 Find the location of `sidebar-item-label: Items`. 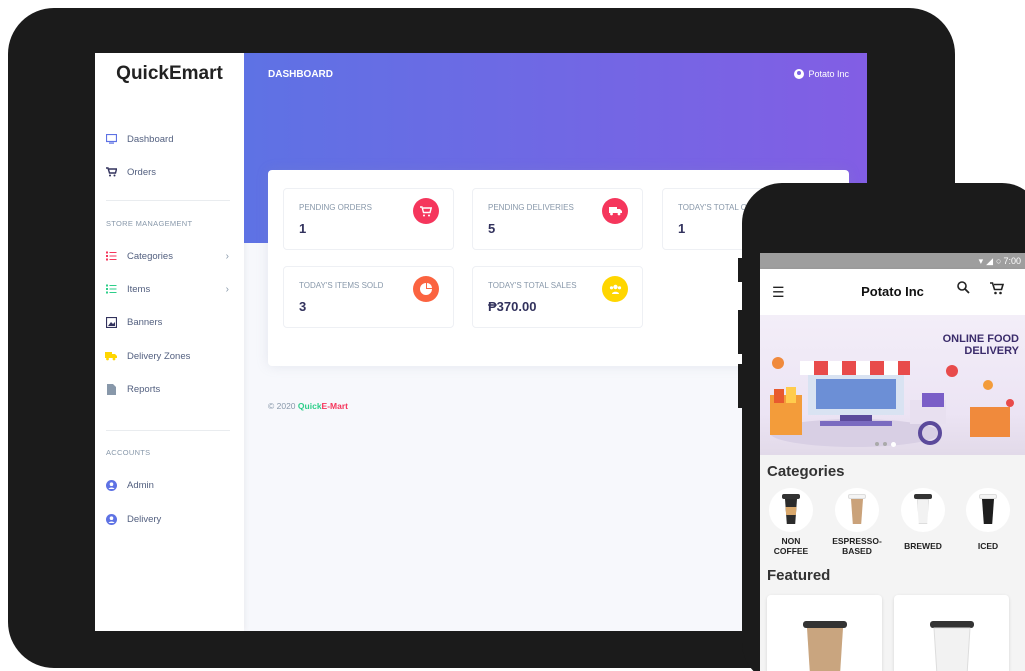

sidebar-item-label: Items is located at coordinates (139, 289).